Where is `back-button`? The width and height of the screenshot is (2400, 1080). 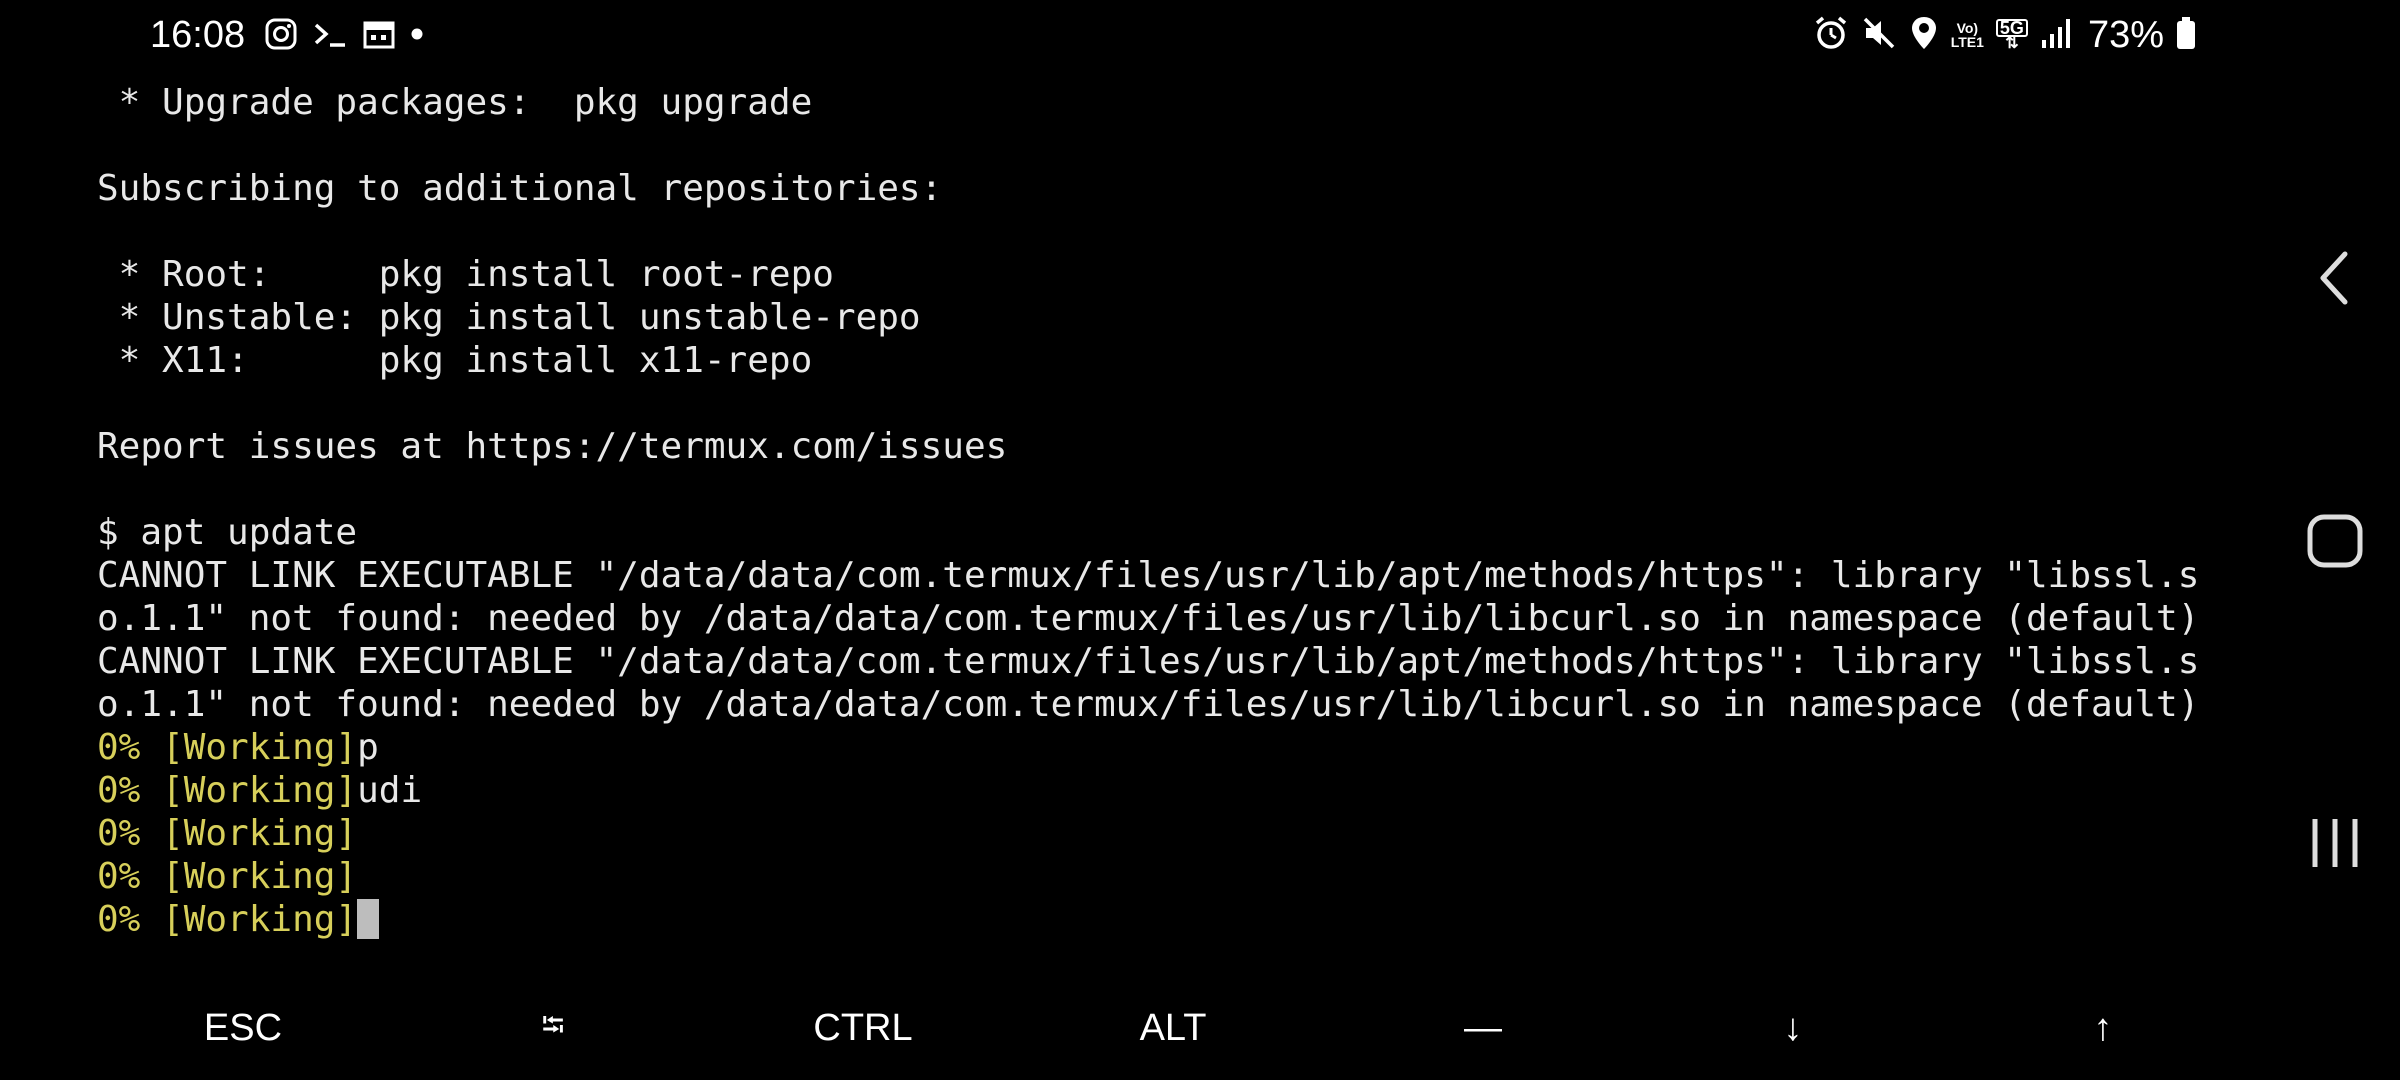 back-button is located at coordinates (2335, 280).